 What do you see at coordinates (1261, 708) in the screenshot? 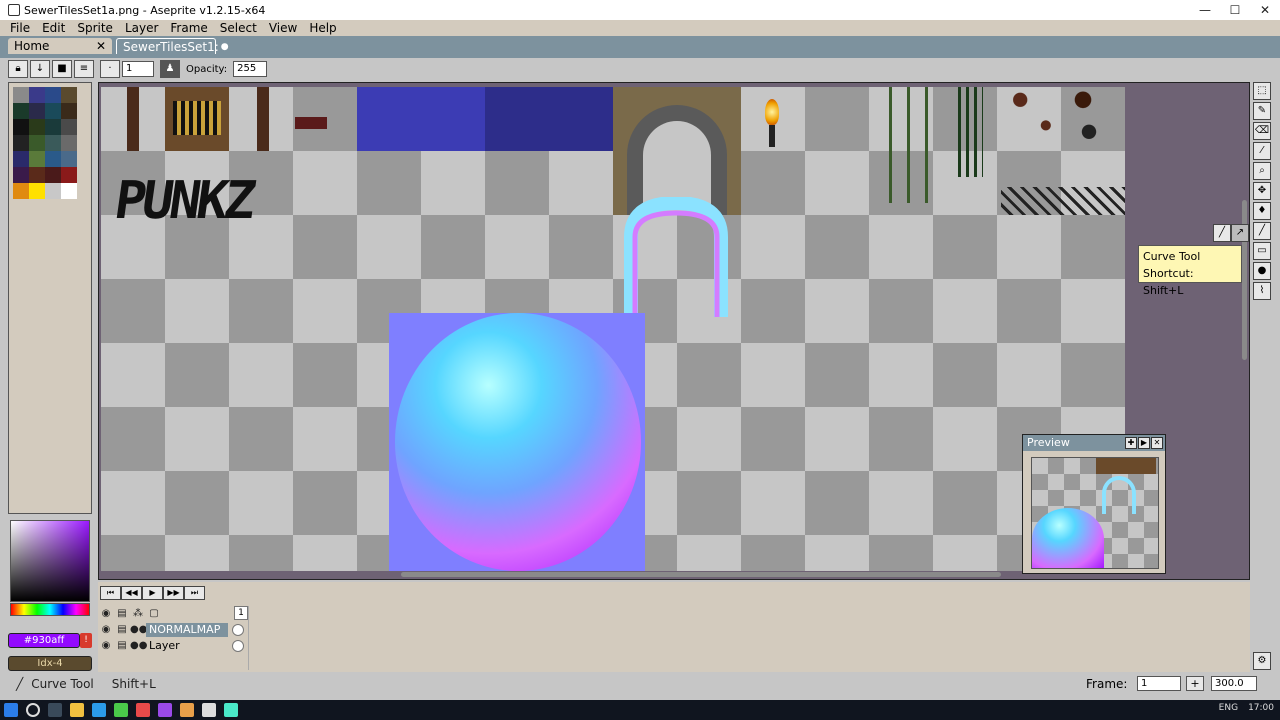
I see `clock: 17:00` at bounding box center [1261, 708].